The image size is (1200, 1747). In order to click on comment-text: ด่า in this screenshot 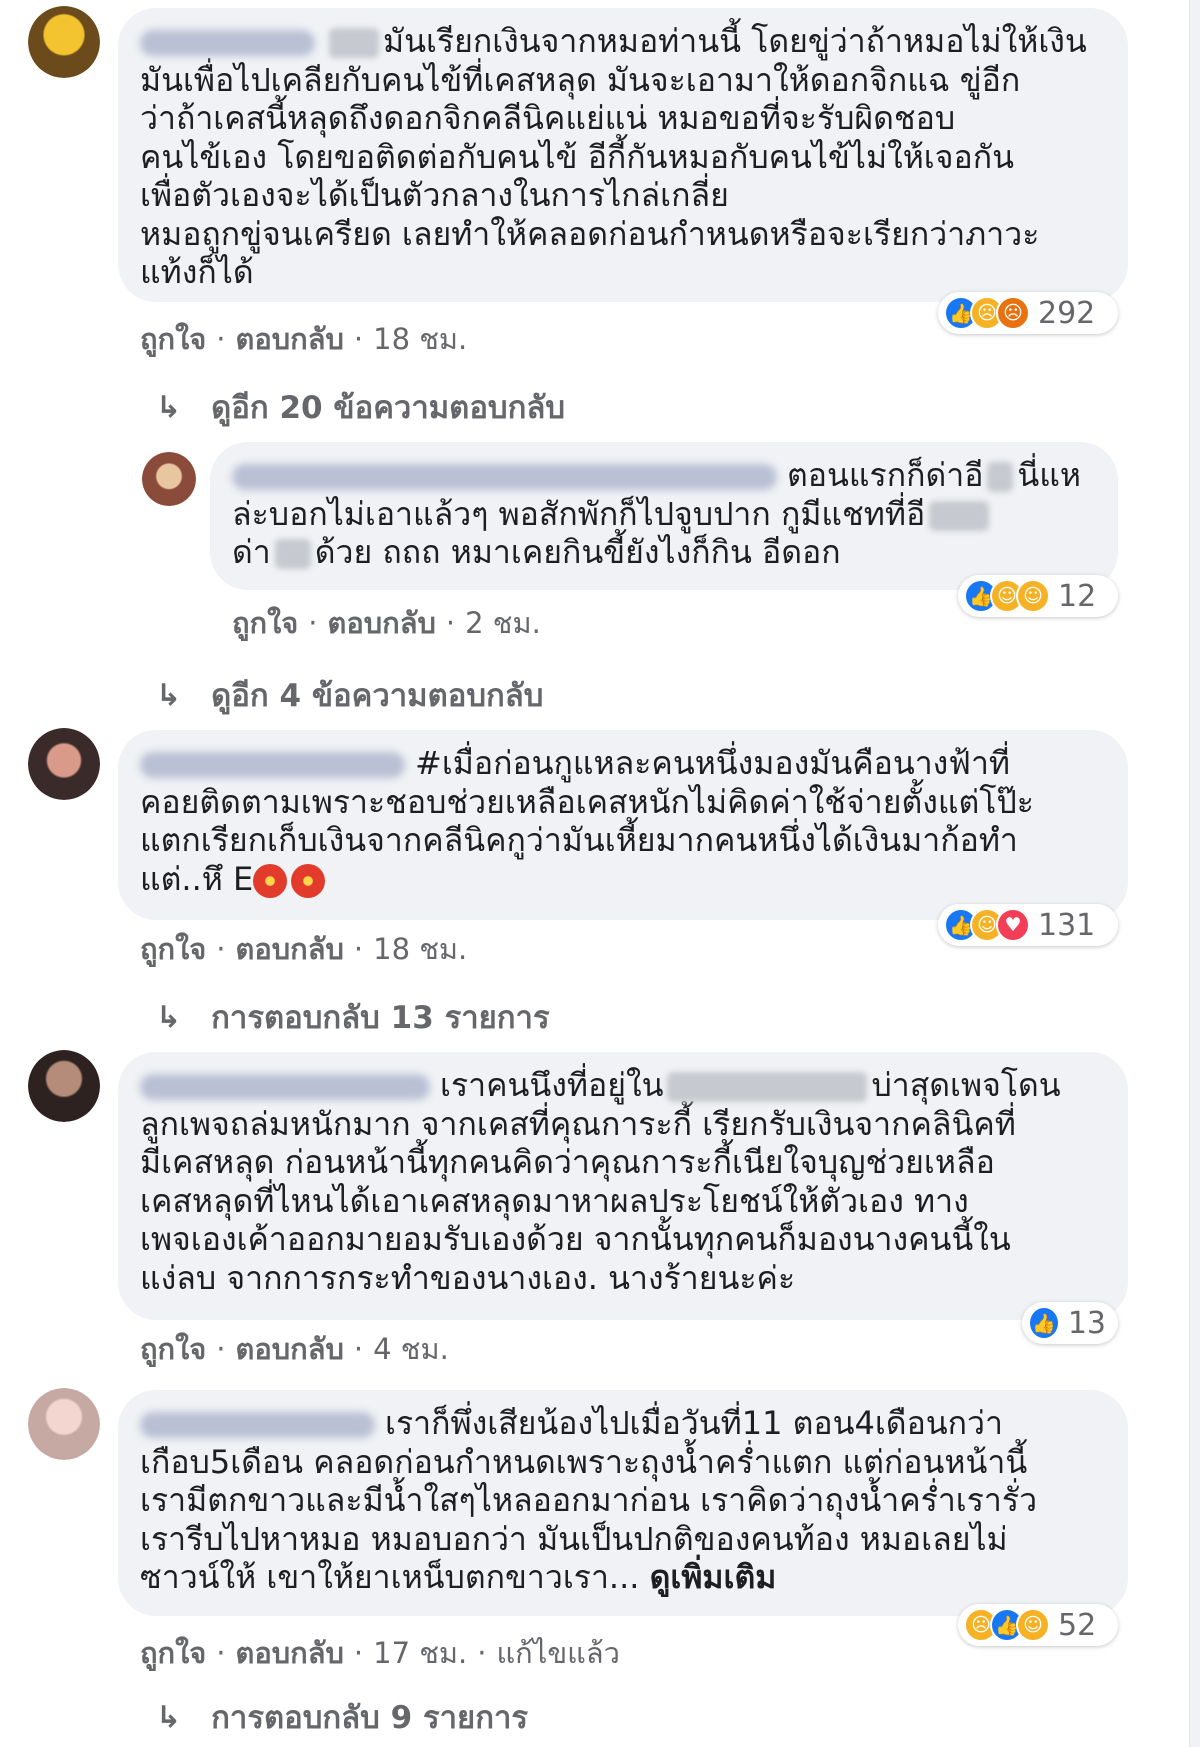, I will do `click(251, 552)`.